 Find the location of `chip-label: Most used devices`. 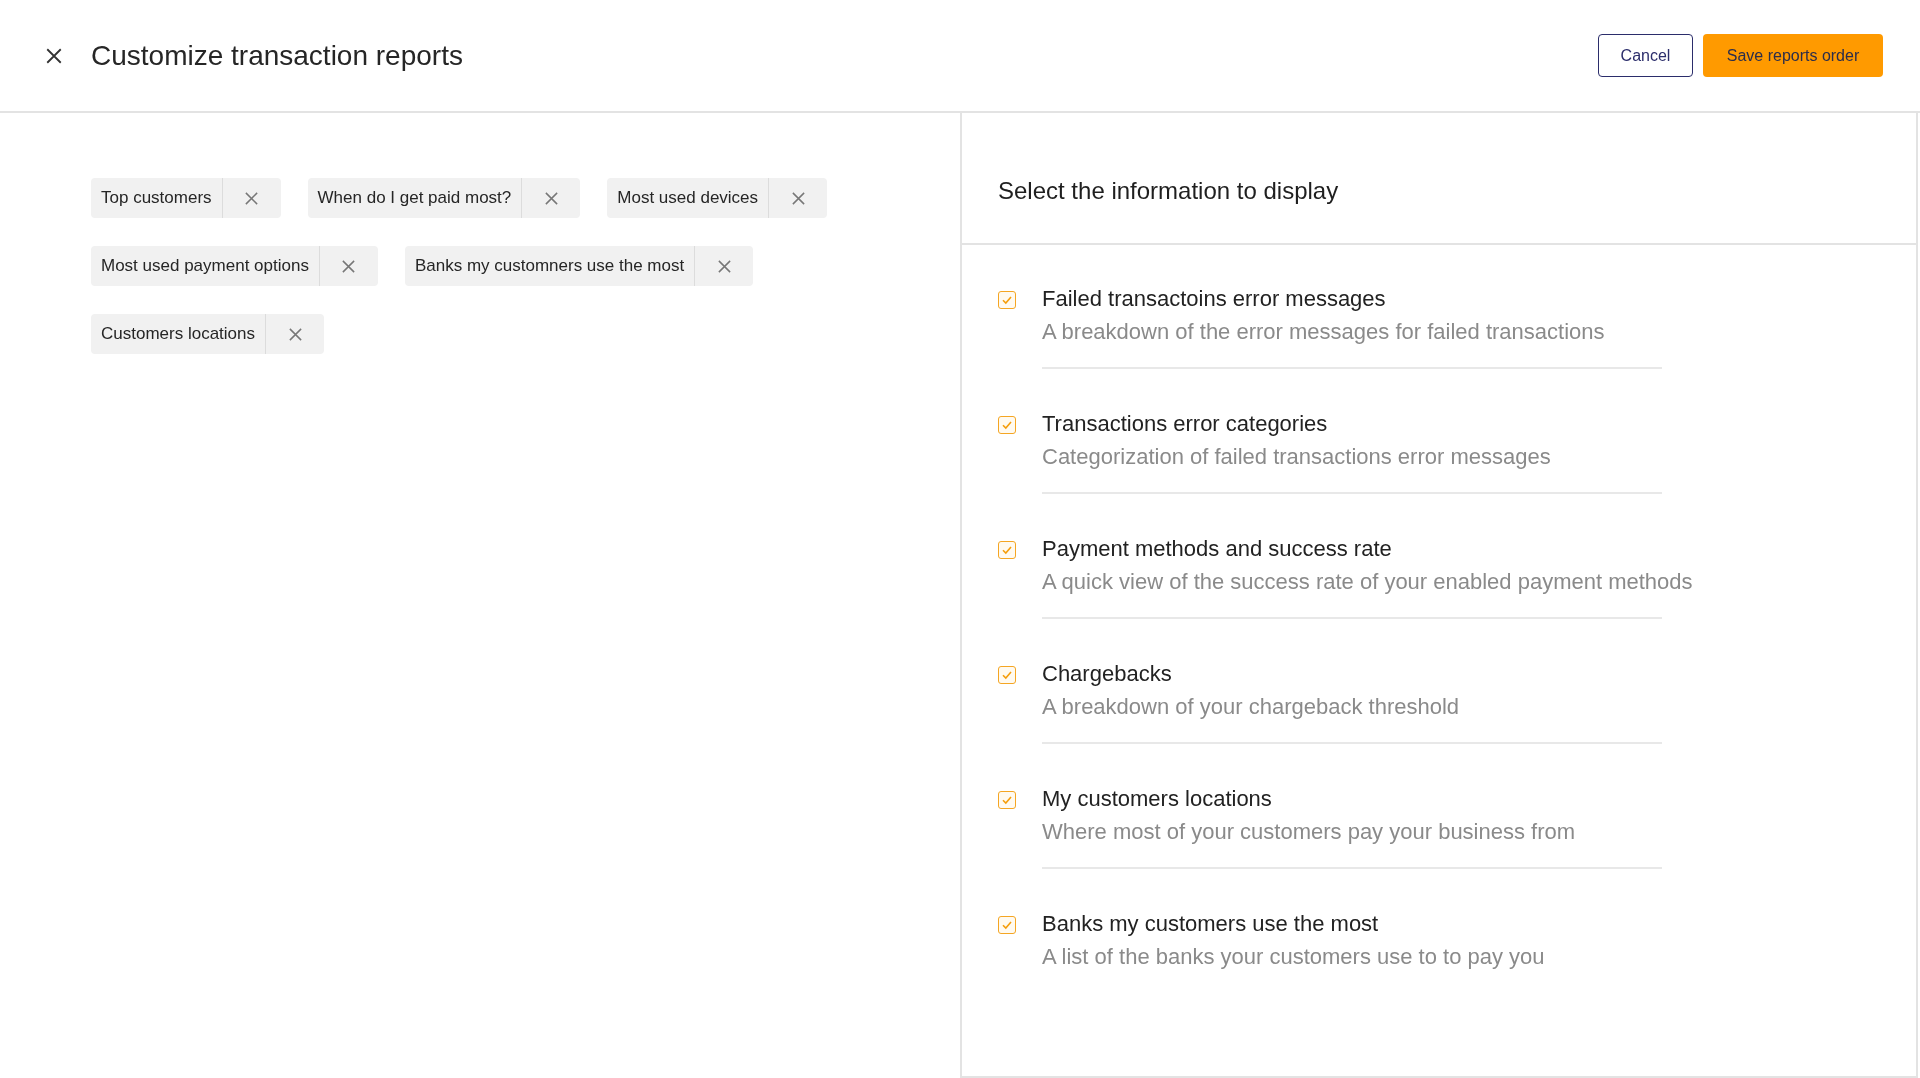

chip-label: Most used devices is located at coordinates (688, 198).